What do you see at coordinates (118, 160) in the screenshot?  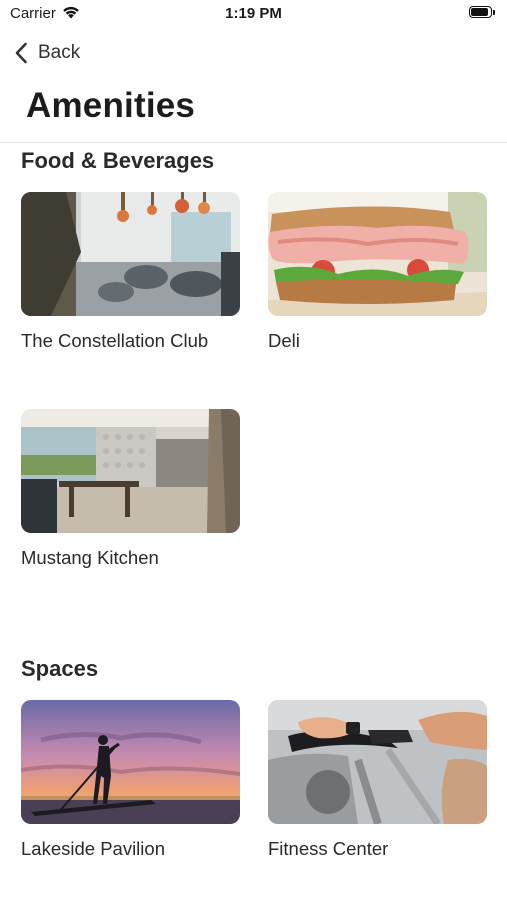 I see `section-title-food-beverages: Food & Beverages` at bounding box center [118, 160].